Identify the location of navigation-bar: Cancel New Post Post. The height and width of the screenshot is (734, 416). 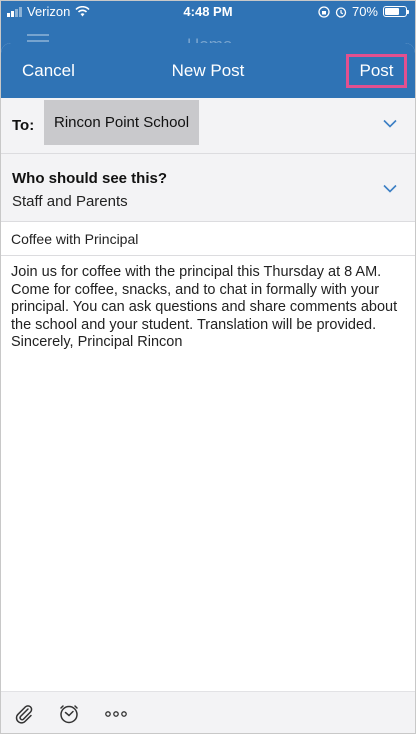
(208, 70).